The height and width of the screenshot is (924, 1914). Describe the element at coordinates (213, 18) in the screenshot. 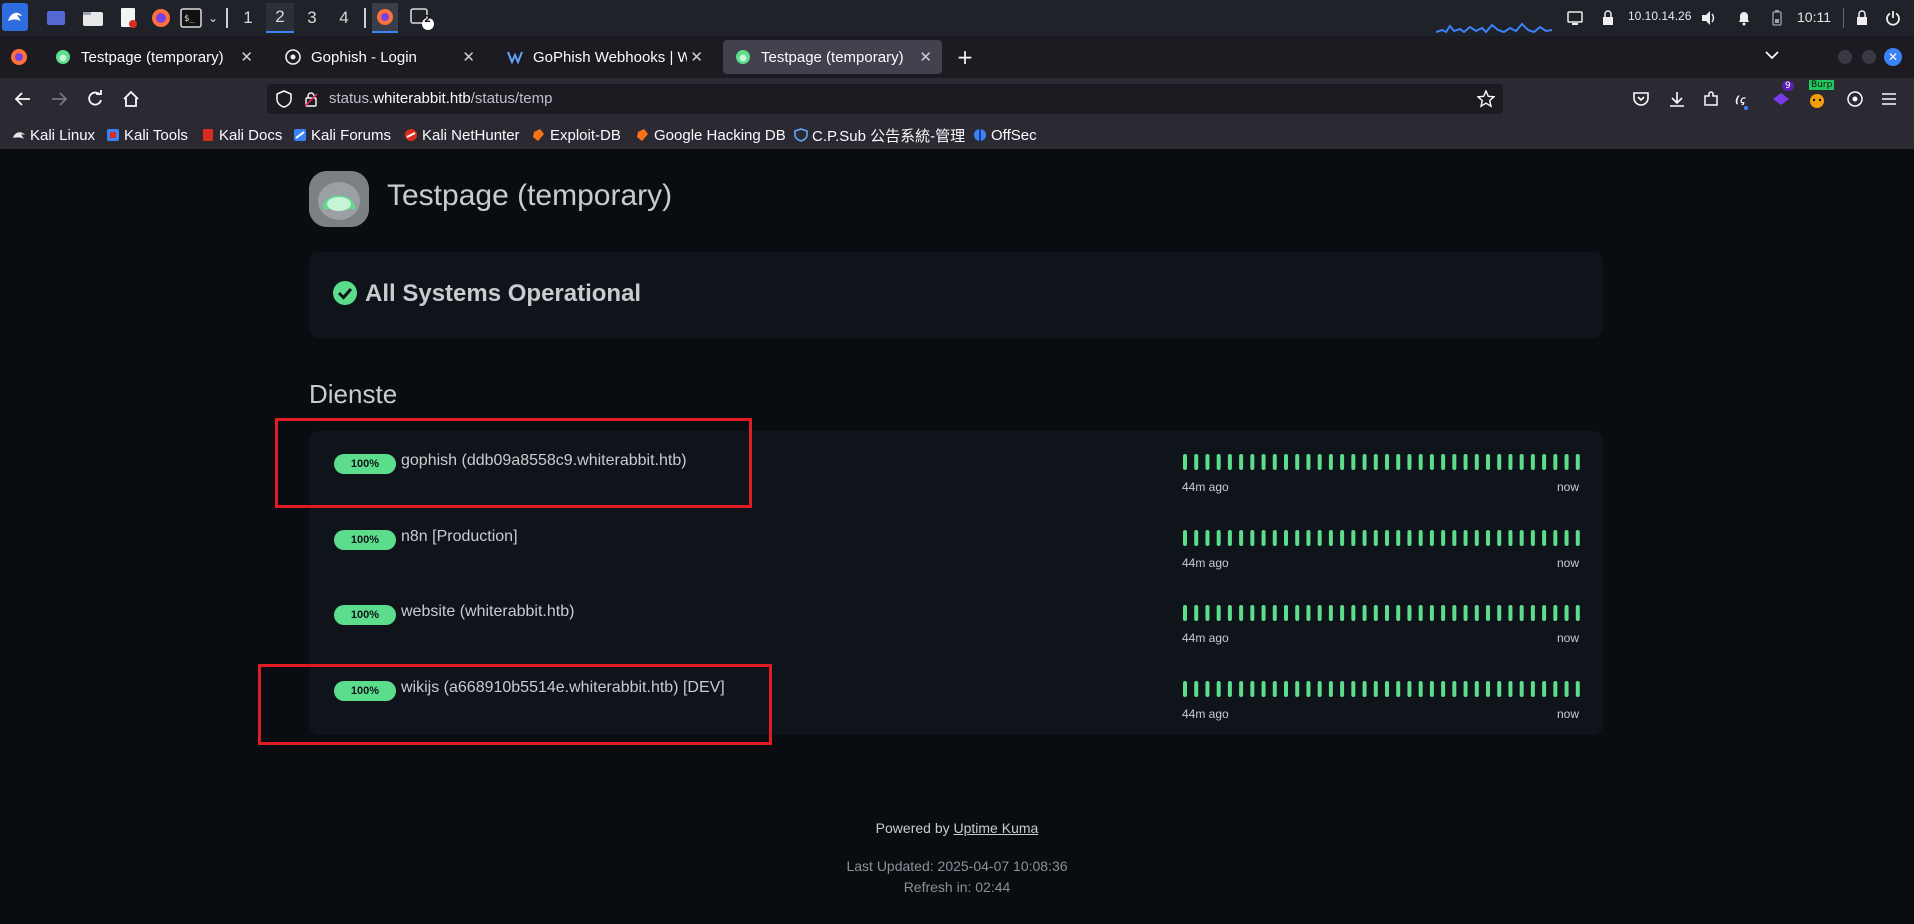

I see `chevron-down-icon: ⌄` at that location.